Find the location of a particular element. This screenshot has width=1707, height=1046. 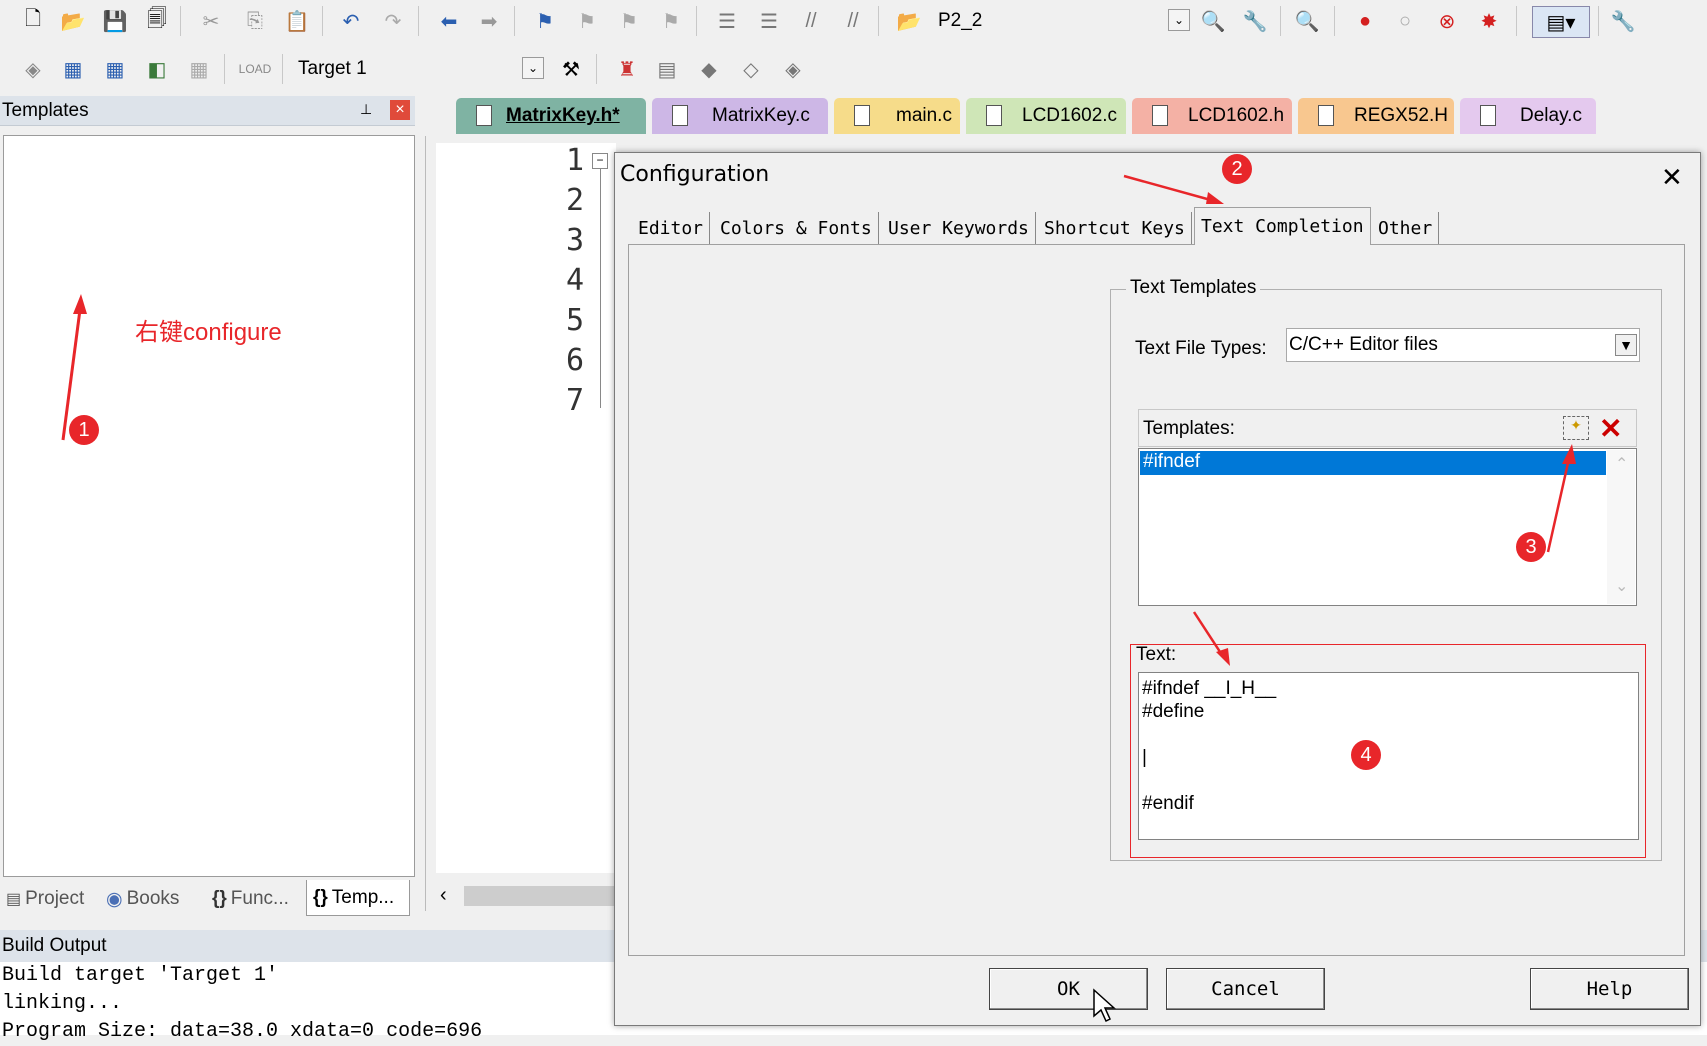

chevron-down-icon: ▼ is located at coordinates (1626, 345).